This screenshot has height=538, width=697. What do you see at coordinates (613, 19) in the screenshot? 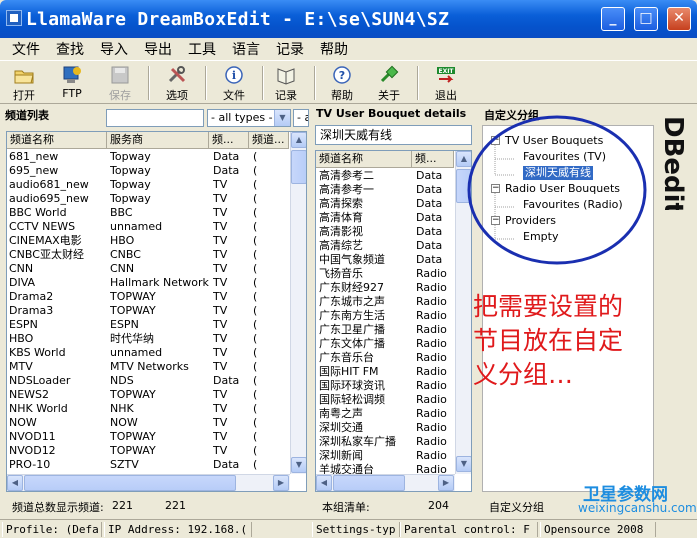
I see `minimize-button: _` at bounding box center [613, 19].